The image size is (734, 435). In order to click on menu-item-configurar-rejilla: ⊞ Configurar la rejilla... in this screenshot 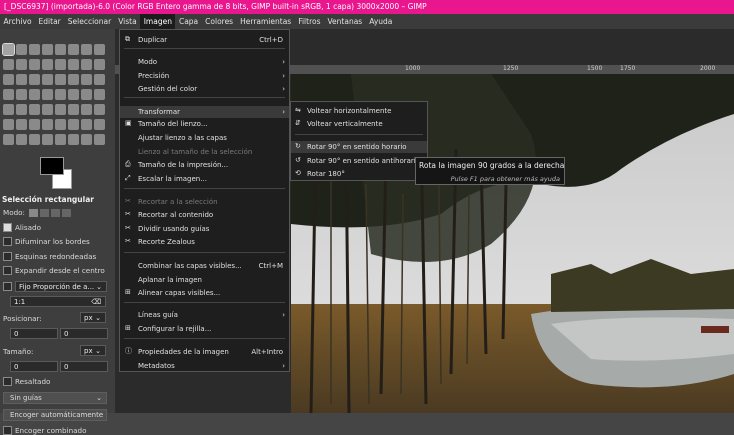, I will do `click(204, 329)`.